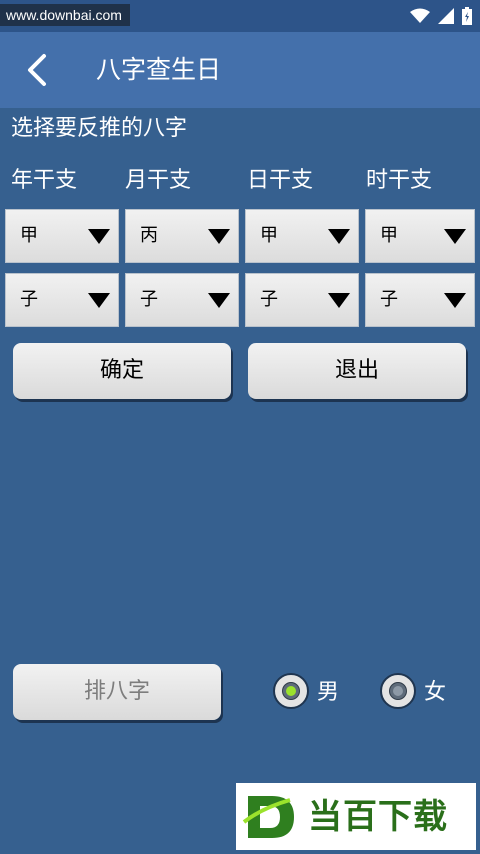 This screenshot has width=480, height=854. Describe the element at coordinates (159, 69) in the screenshot. I see `page-title: 八字查生日` at that location.